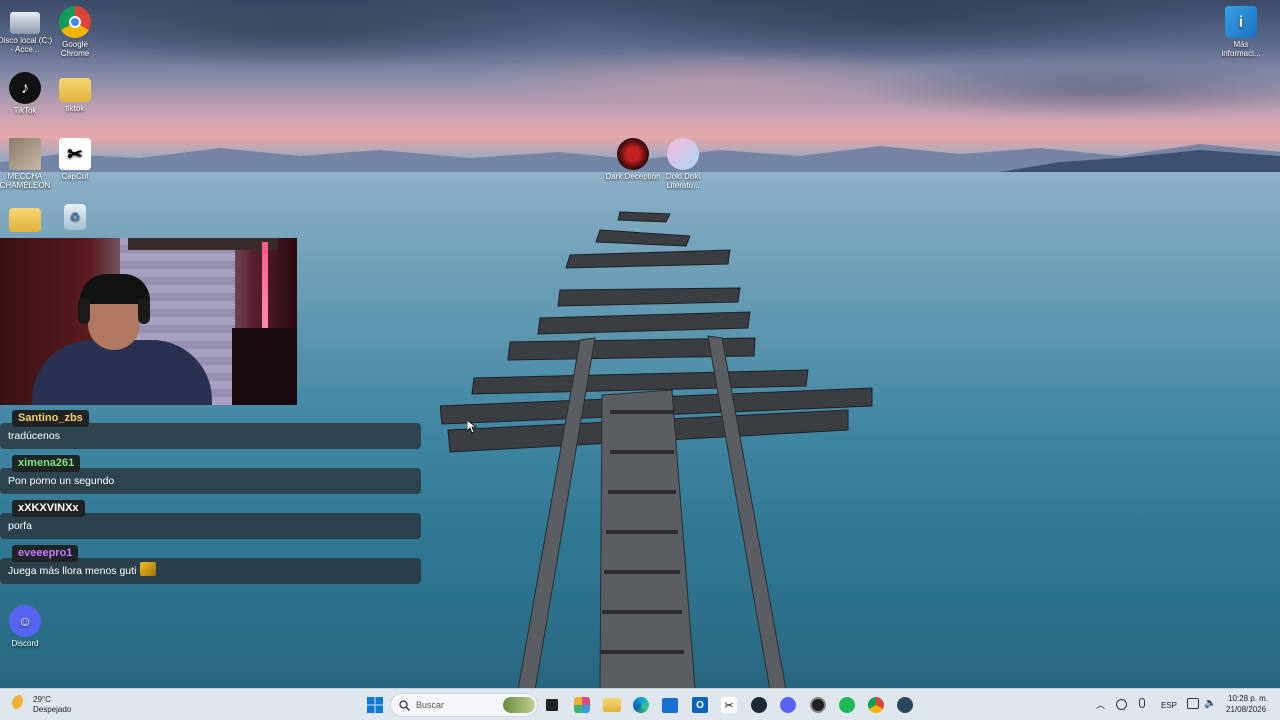  Describe the element at coordinates (1246, 709) in the screenshot. I see `clock-date: 21/08/2026` at that location.